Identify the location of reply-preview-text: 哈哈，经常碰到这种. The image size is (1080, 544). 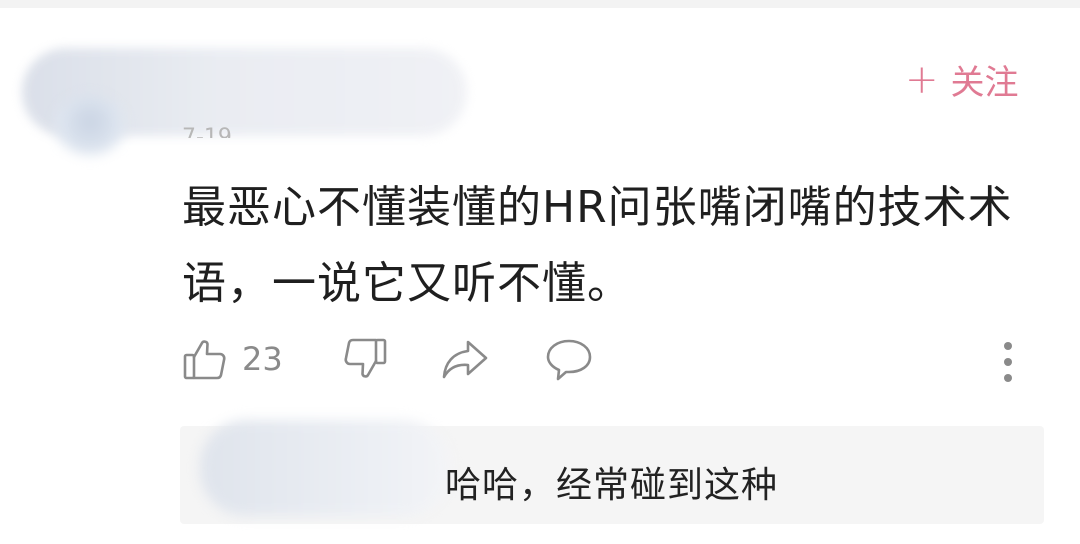
(612, 485).